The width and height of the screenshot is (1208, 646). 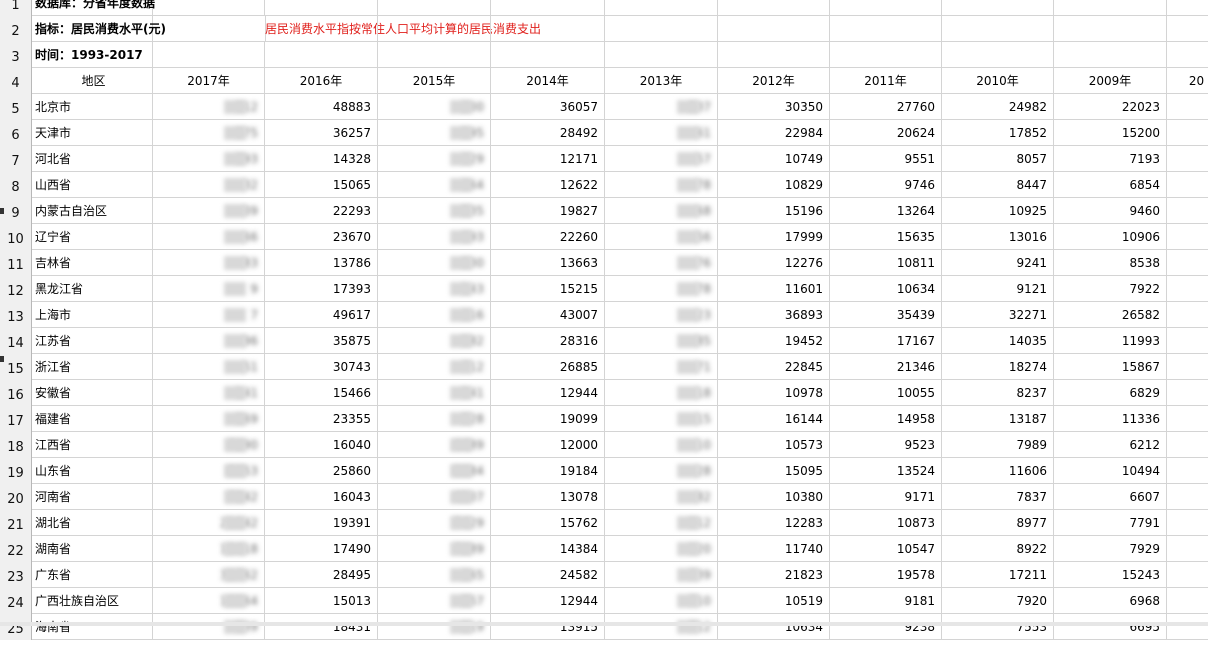 What do you see at coordinates (321, 289) in the screenshot?
I see `value-cell: 17393` at bounding box center [321, 289].